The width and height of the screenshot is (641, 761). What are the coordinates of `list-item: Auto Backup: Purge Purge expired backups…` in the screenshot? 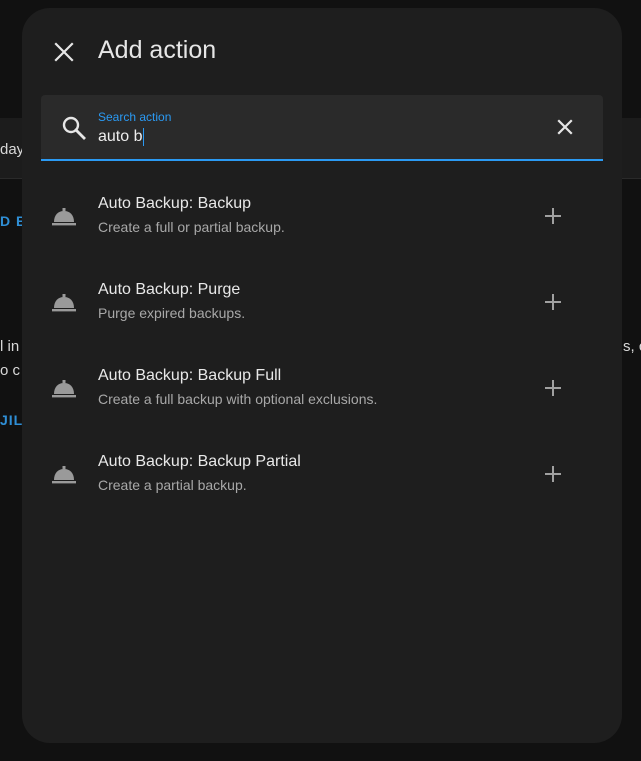 It's located at (322, 309).